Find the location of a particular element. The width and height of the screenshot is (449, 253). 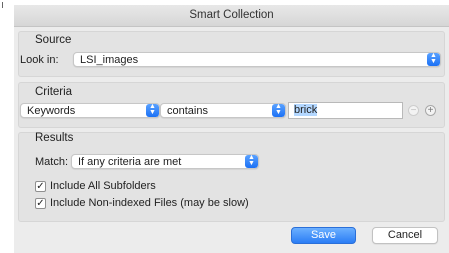

include-subfolders-checkbox: ✓ is located at coordinates (40, 186).